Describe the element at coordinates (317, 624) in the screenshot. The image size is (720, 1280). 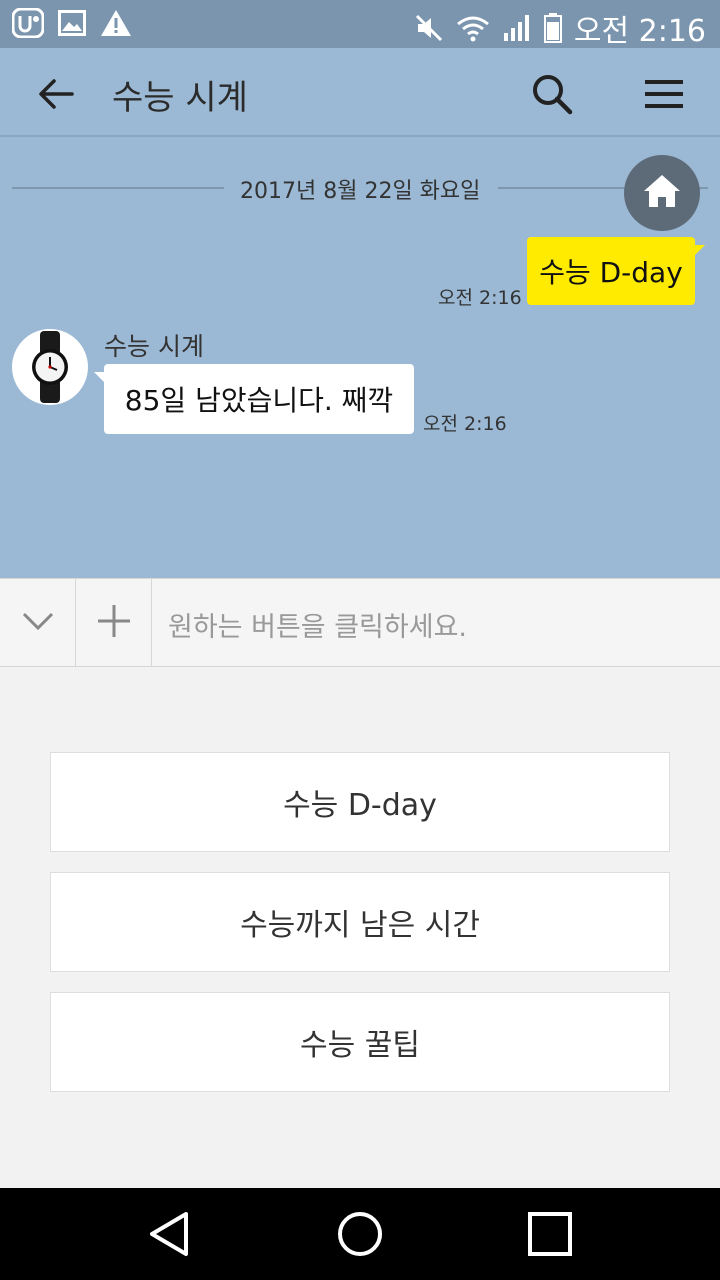
I see `message-input: 원하는 버튼을 클릭하세요.` at that location.